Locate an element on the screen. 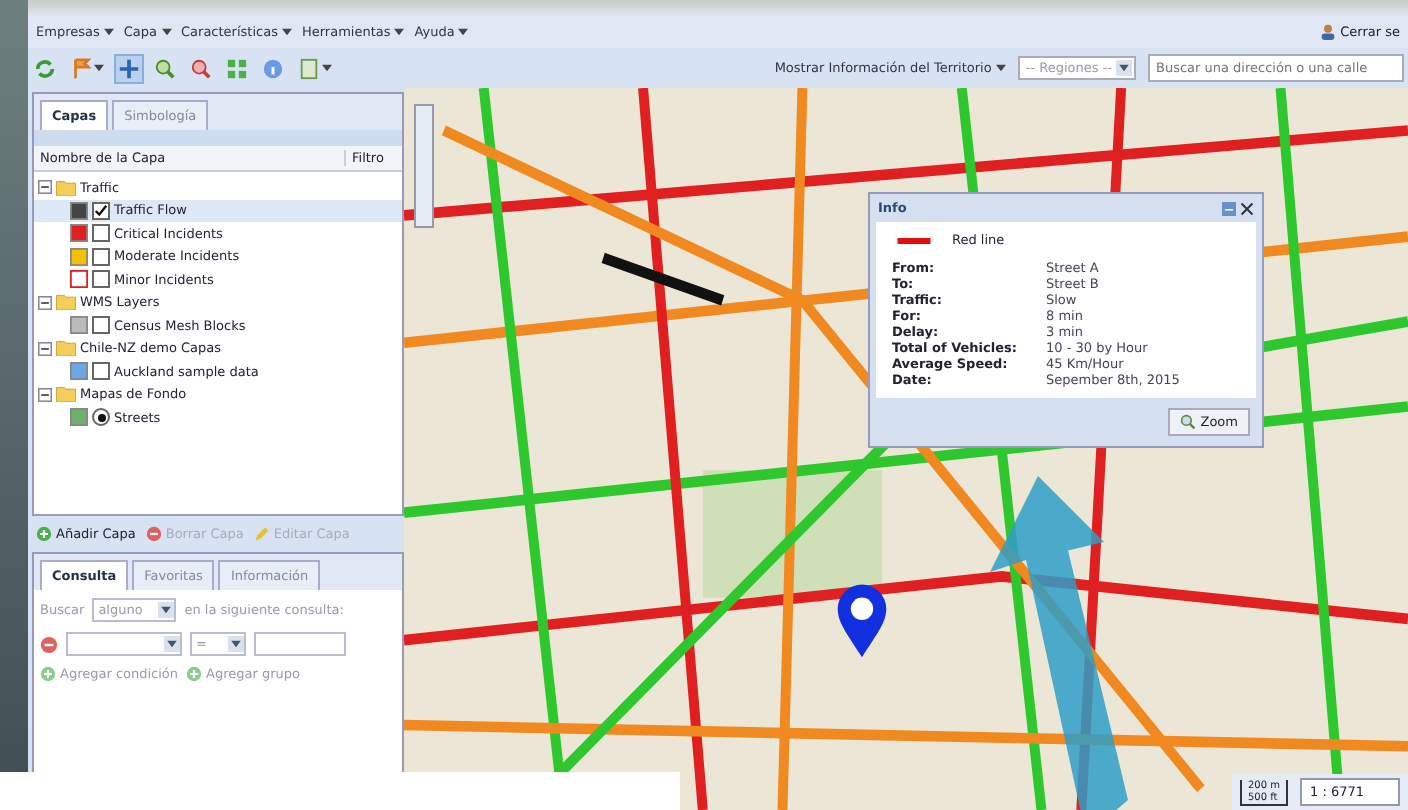 This screenshot has width=1408, height=810. pan-icon is located at coordinates (129, 68).